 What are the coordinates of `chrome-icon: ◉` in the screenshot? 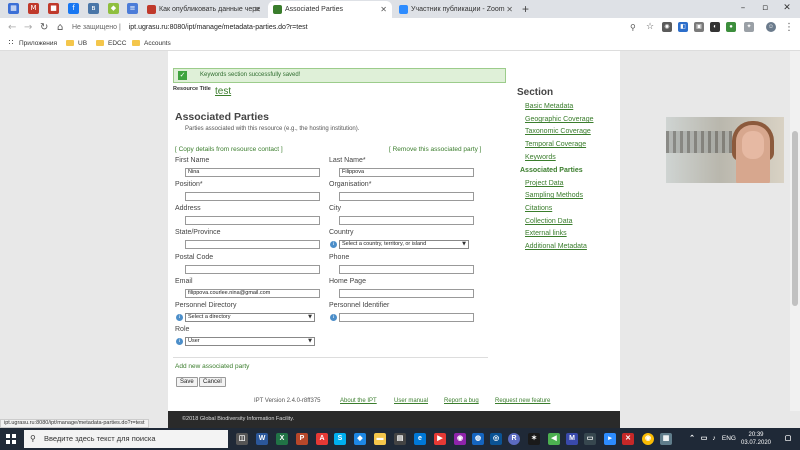 It's located at (648, 439).